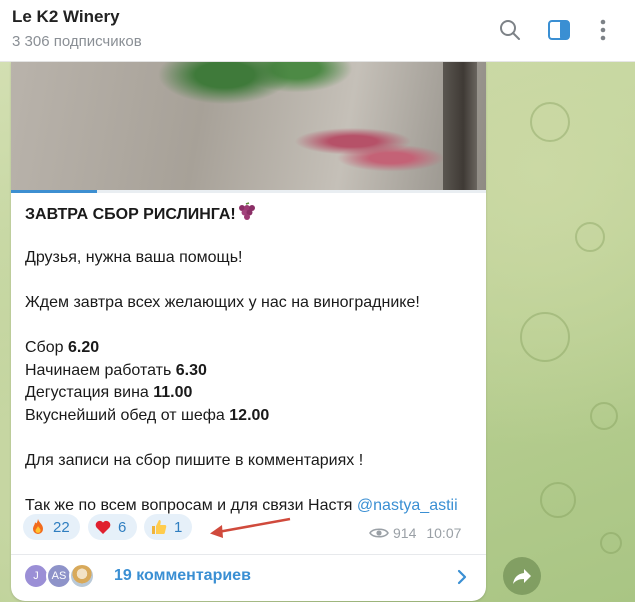 This screenshot has width=635, height=602. What do you see at coordinates (462, 577) in the screenshot?
I see `chevron-right-icon` at bounding box center [462, 577].